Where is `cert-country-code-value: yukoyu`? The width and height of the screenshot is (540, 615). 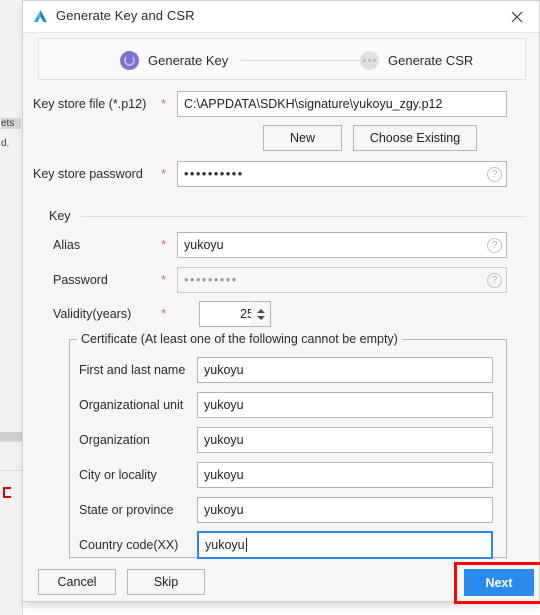 cert-country-code-value: yukoyu is located at coordinates (225, 545).